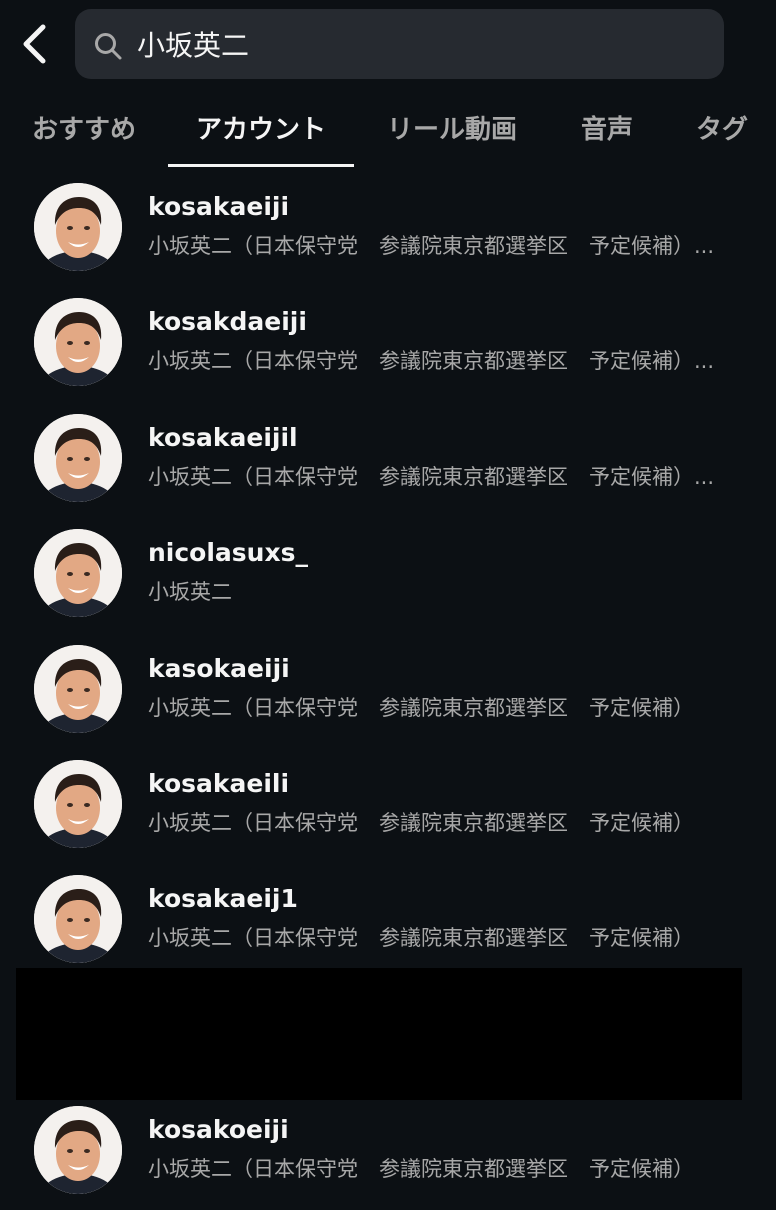 This screenshot has height=1210, width=776. What do you see at coordinates (219, 783) in the screenshot?
I see `account-username: kosakaeili` at bounding box center [219, 783].